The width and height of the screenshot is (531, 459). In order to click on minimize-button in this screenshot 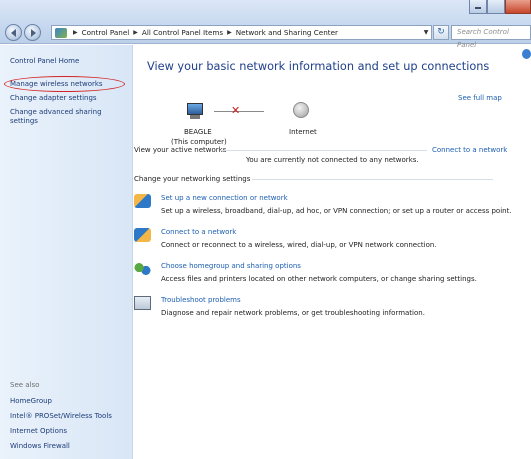, I will do `click(478, 7)`.